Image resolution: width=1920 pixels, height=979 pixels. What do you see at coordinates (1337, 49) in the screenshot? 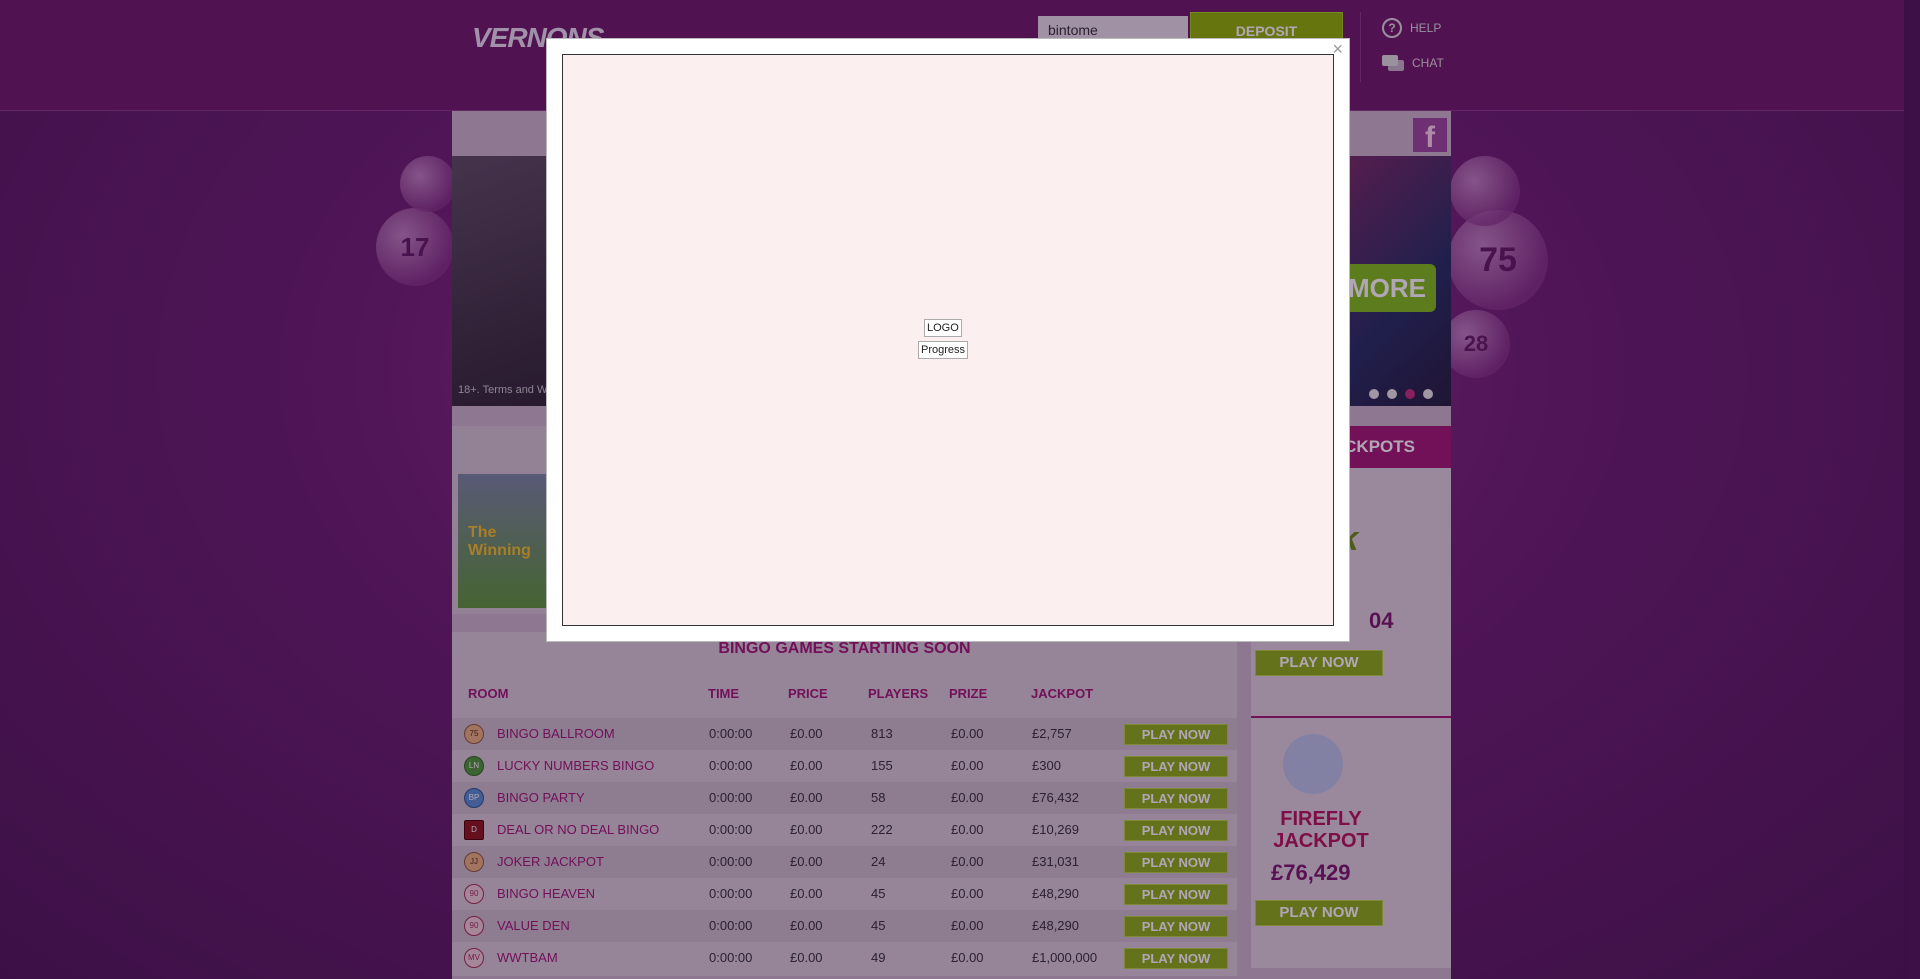
I see `close-icon: ×` at bounding box center [1337, 49].